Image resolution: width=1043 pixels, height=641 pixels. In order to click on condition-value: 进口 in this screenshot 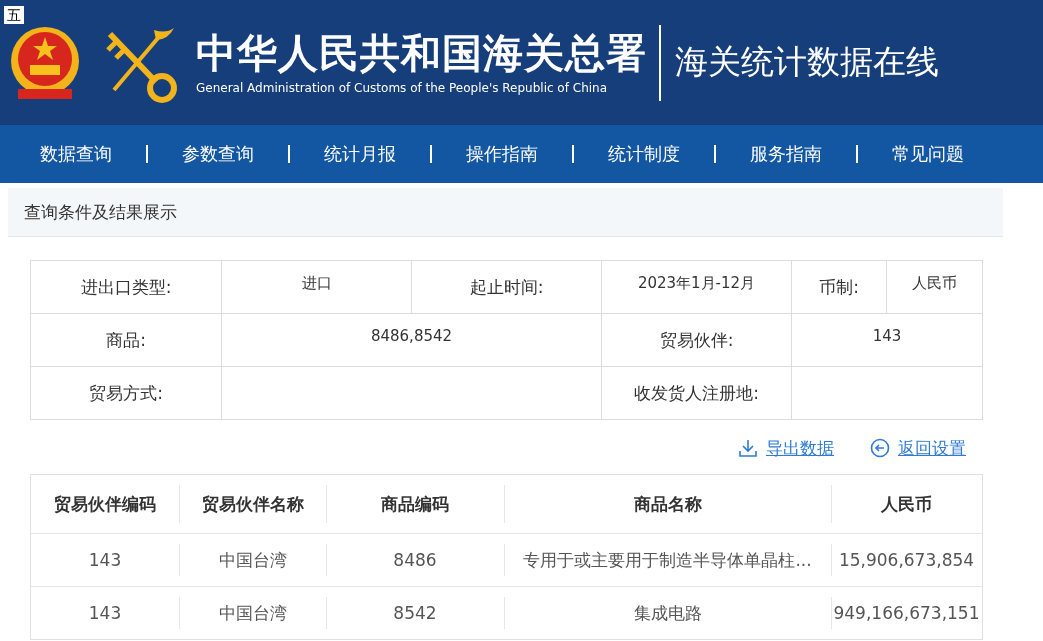, I will do `click(316, 283)`.